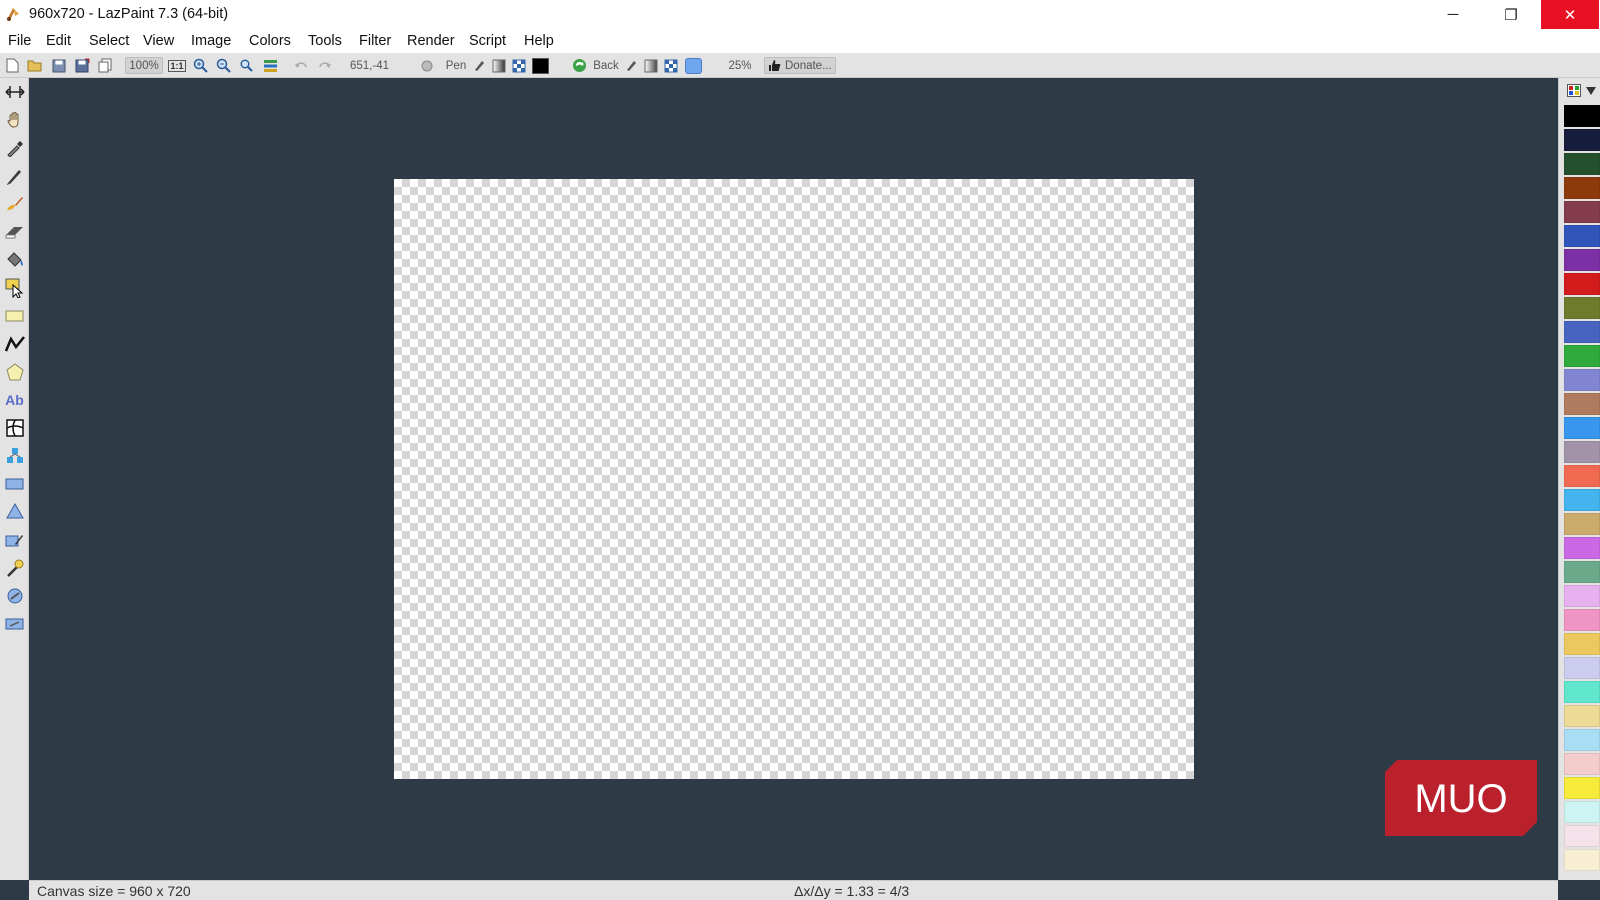 The image size is (1600, 900). I want to click on tool-brush, so click(14, 203).